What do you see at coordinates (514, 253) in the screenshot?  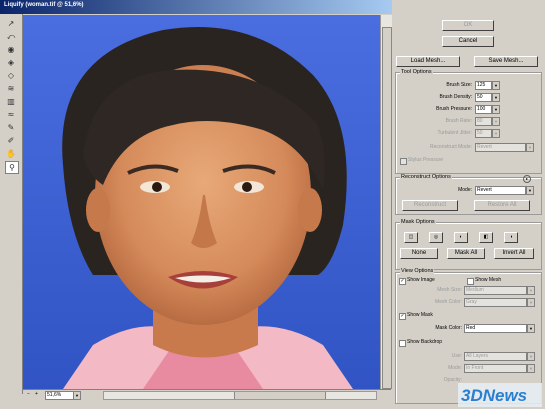 I see `invert-all-button: Invert All` at bounding box center [514, 253].